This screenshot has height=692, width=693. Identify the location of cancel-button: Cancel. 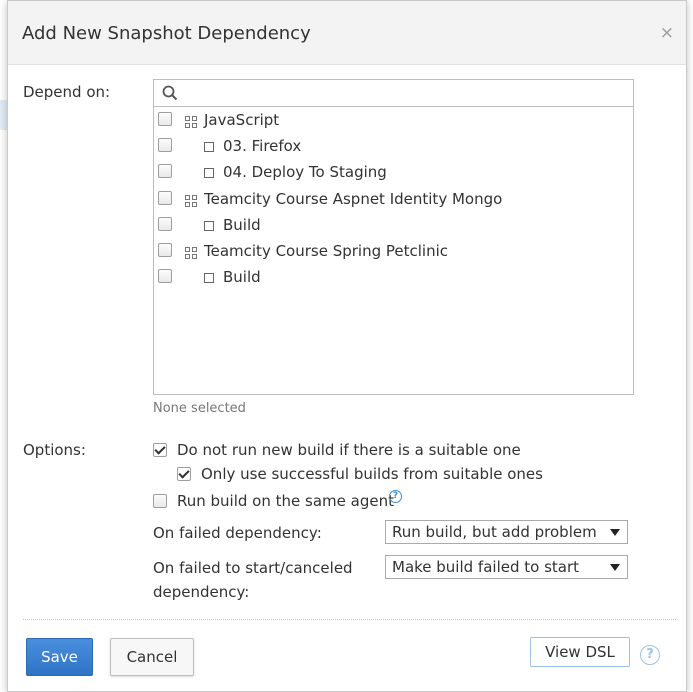
(152, 657).